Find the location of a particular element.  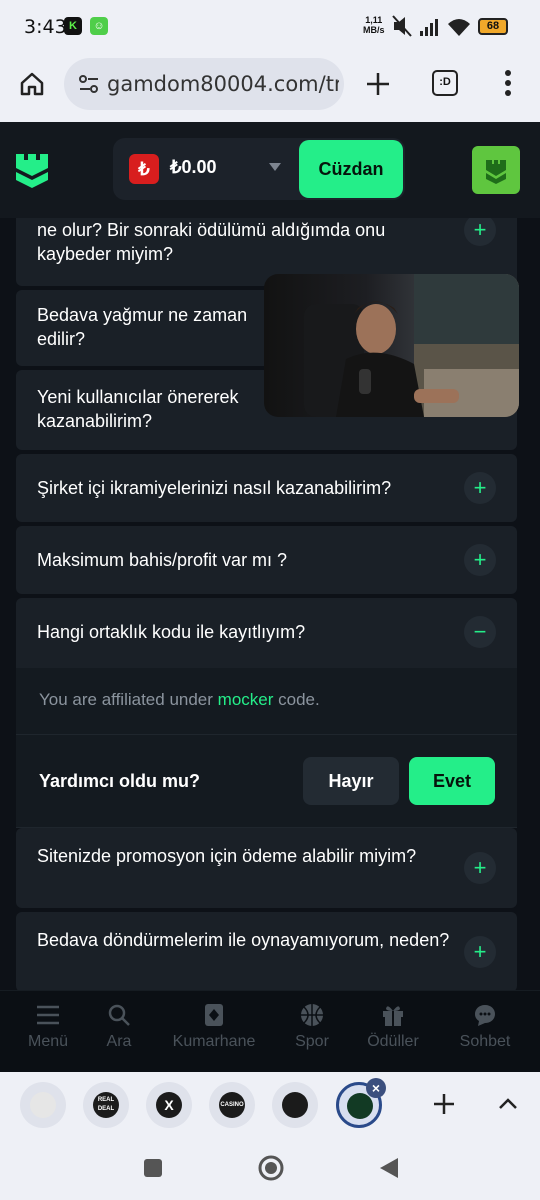

nav-label: Sohbet is located at coordinates (485, 1041).